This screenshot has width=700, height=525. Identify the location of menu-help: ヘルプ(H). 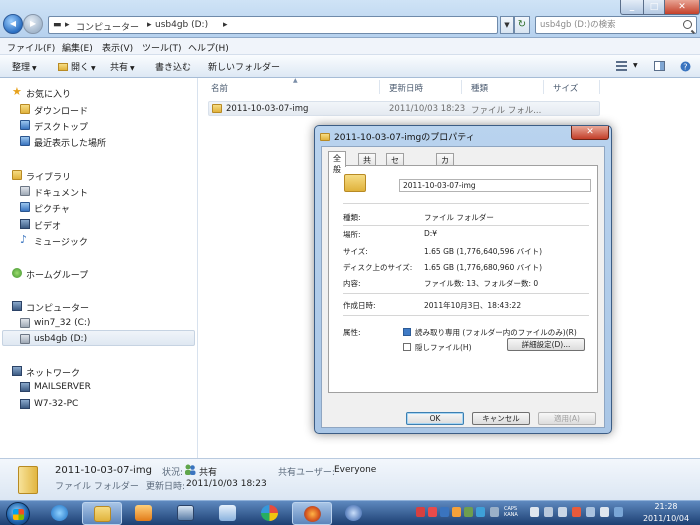
(208, 47).